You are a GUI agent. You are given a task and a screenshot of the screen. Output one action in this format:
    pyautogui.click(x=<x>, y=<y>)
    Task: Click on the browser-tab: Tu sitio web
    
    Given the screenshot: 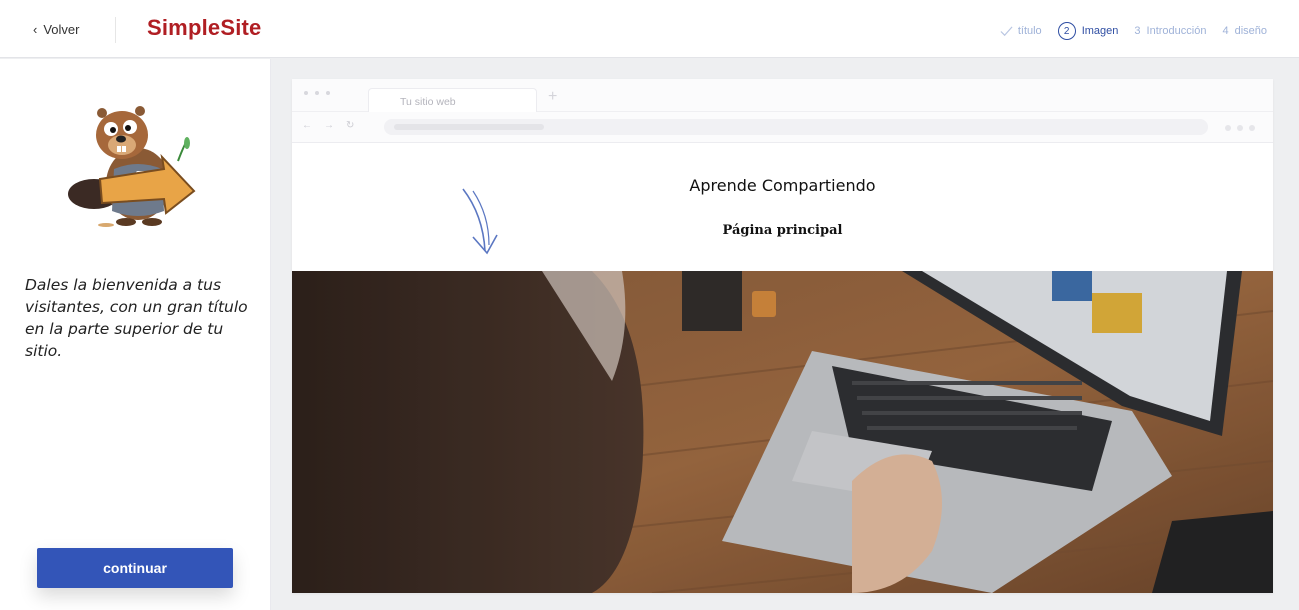 What is the action you would take?
    pyautogui.click(x=452, y=100)
    